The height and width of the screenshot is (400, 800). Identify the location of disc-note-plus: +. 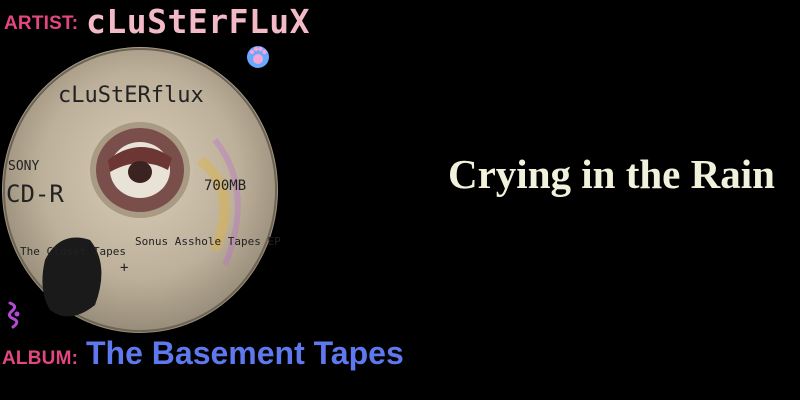
(124, 268).